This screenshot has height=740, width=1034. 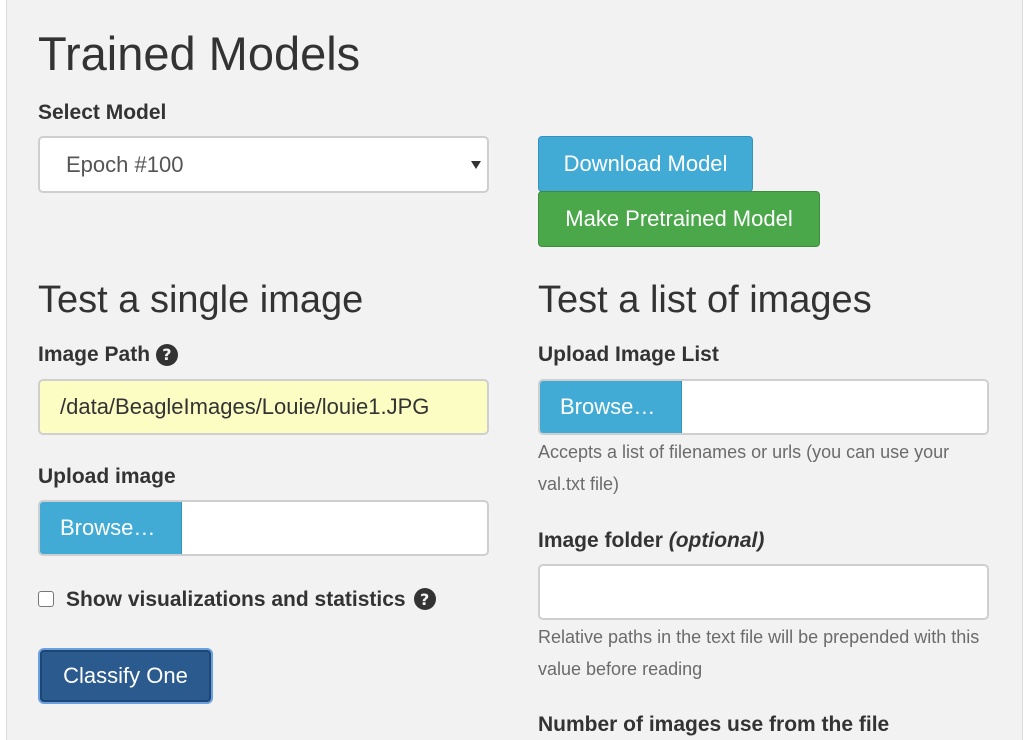 What do you see at coordinates (201, 300) in the screenshot?
I see `single-image-heading: Test a single image` at bounding box center [201, 300].